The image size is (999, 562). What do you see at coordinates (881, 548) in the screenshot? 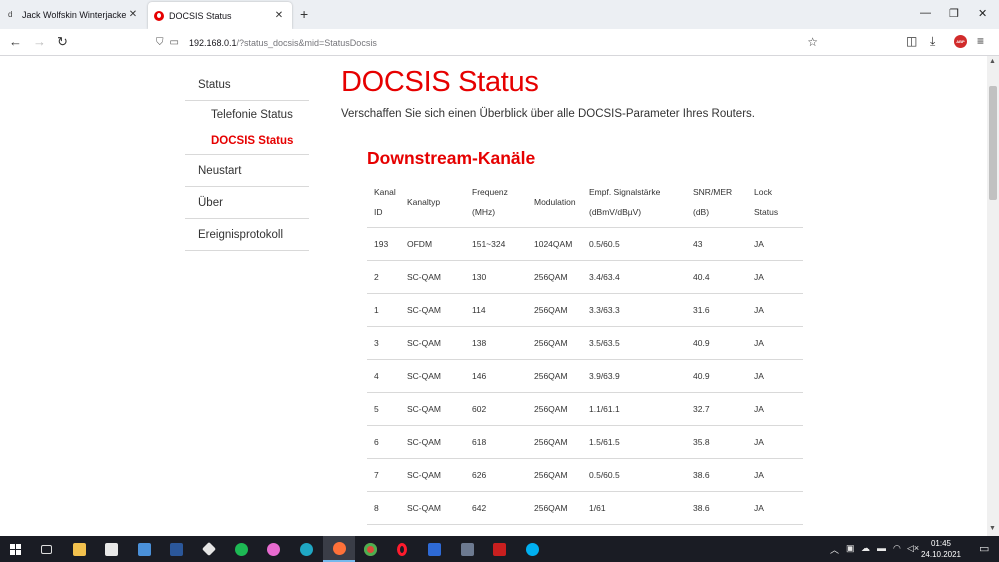
I see `tray-battery-icon: ▬` at bounding box center [881, 548].